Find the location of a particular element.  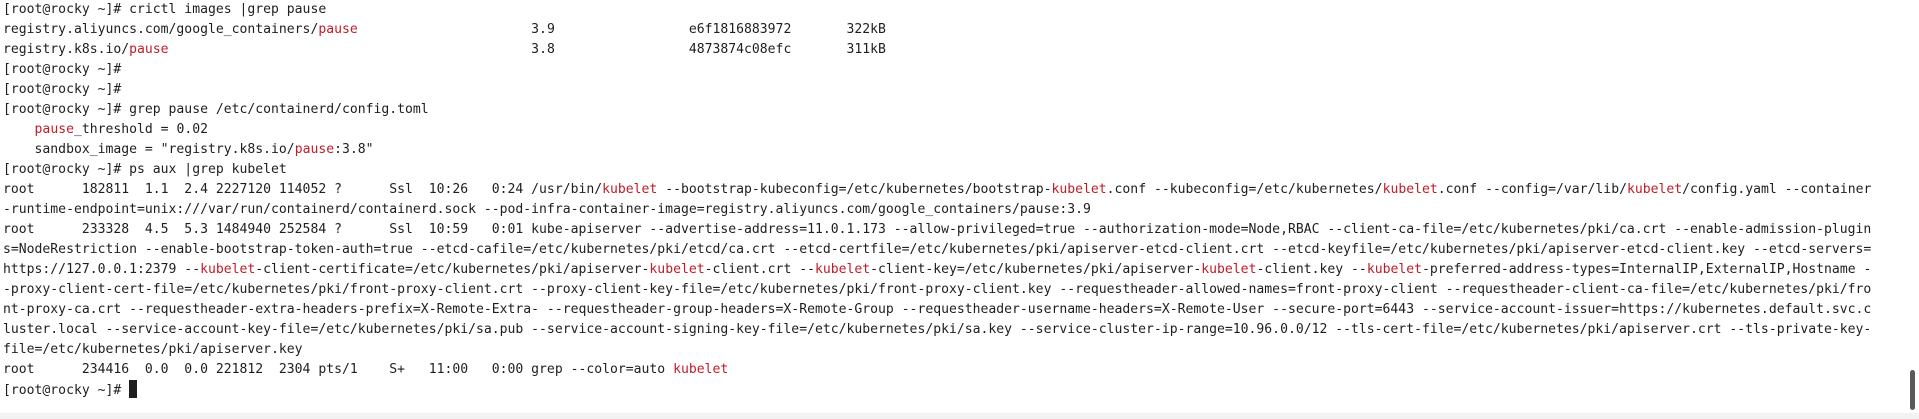

terminal-text: 3.9 e6f1816883972 322kB is located at coordinates (621, 29).